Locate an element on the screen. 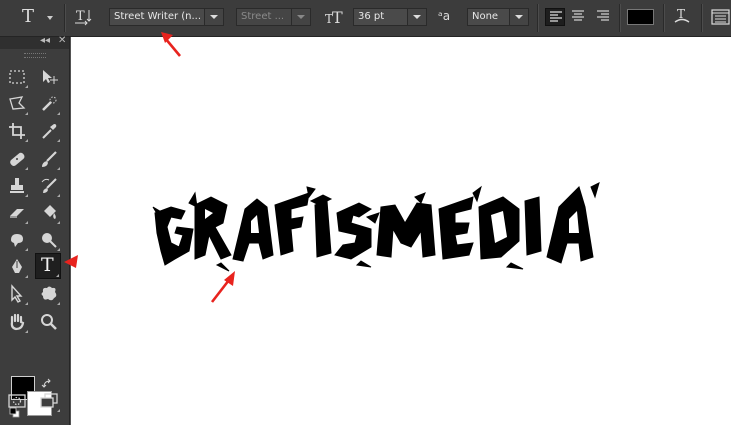 Image resolution: width=731 pixels, height=425 pixels. eraser-icon is located at coordinates (17, 213).